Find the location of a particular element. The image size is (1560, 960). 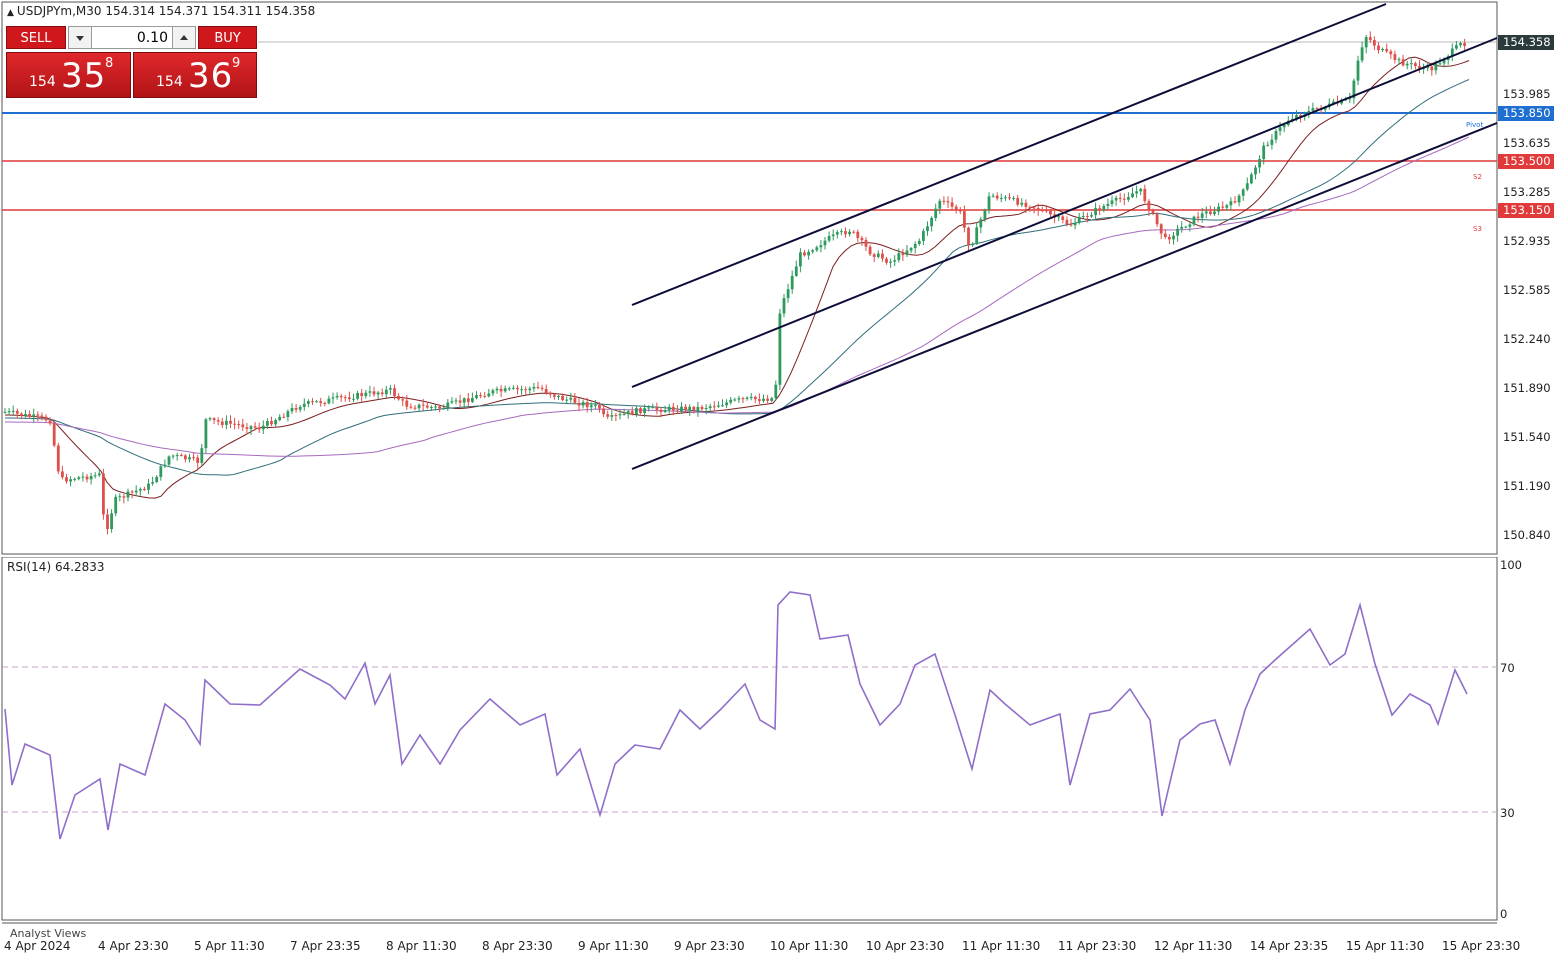

time-axis-label: 11 Apr 11:30 is located at coordinates (1001, 946).